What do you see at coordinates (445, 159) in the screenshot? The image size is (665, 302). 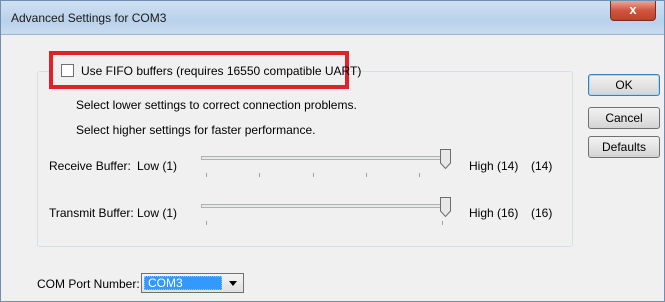 I see `receive-slider-thumb` at bounding box center [445, 159].